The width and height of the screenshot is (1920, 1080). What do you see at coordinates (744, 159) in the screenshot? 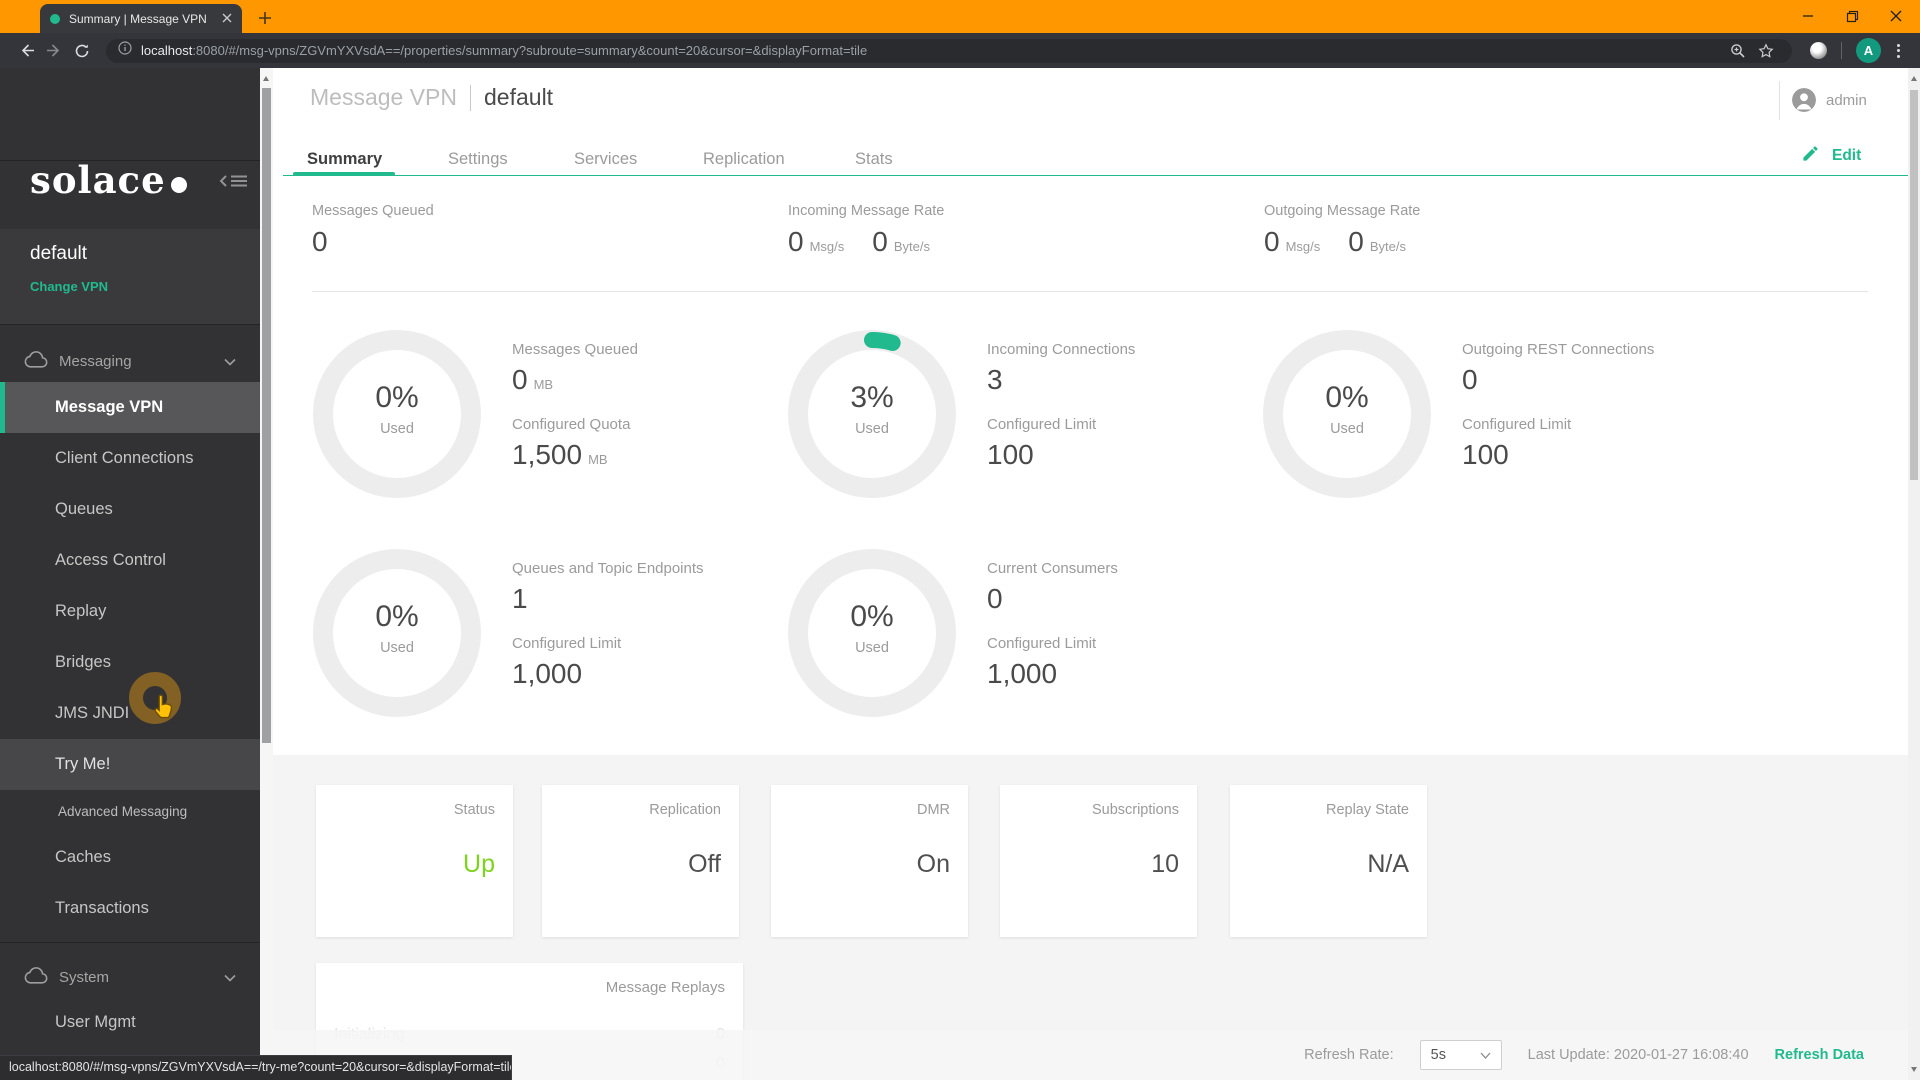
I see `tab-replication: Replication` at bounding box center [744, 159].